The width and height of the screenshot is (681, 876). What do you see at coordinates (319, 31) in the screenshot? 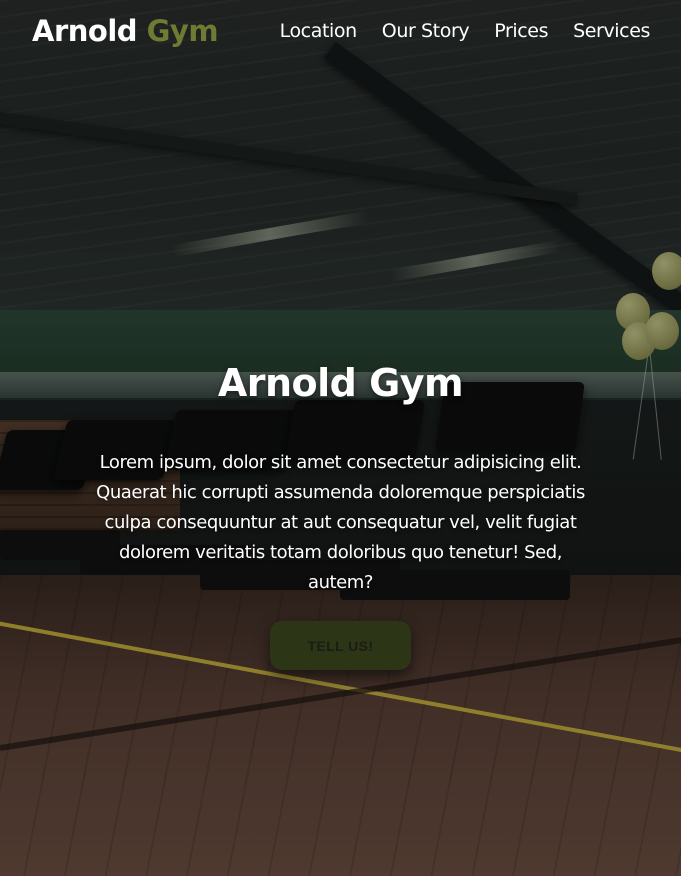
I see `nav-item-location: Location` at bounding box center [319, 31].